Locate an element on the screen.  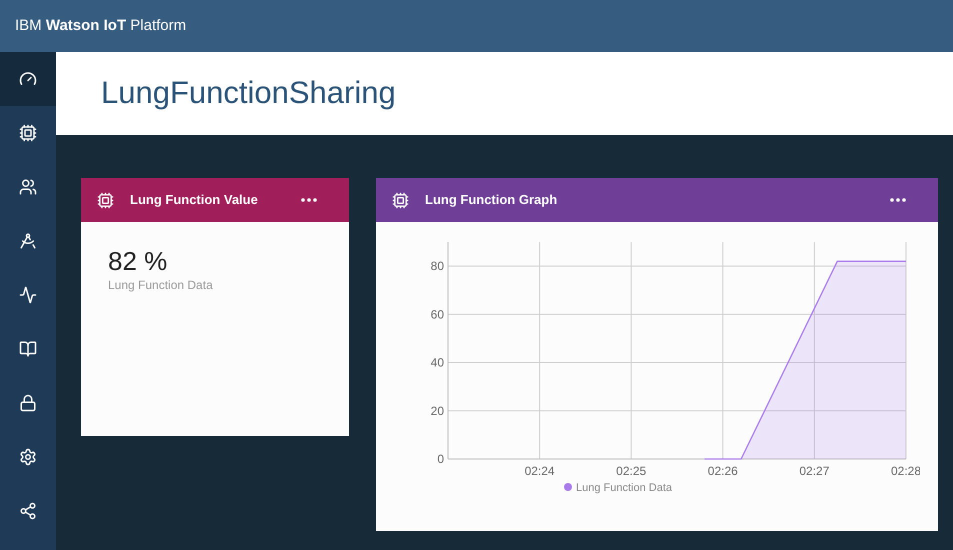
page-title: LungFunctionSharing is located at coordinates (248, 93).